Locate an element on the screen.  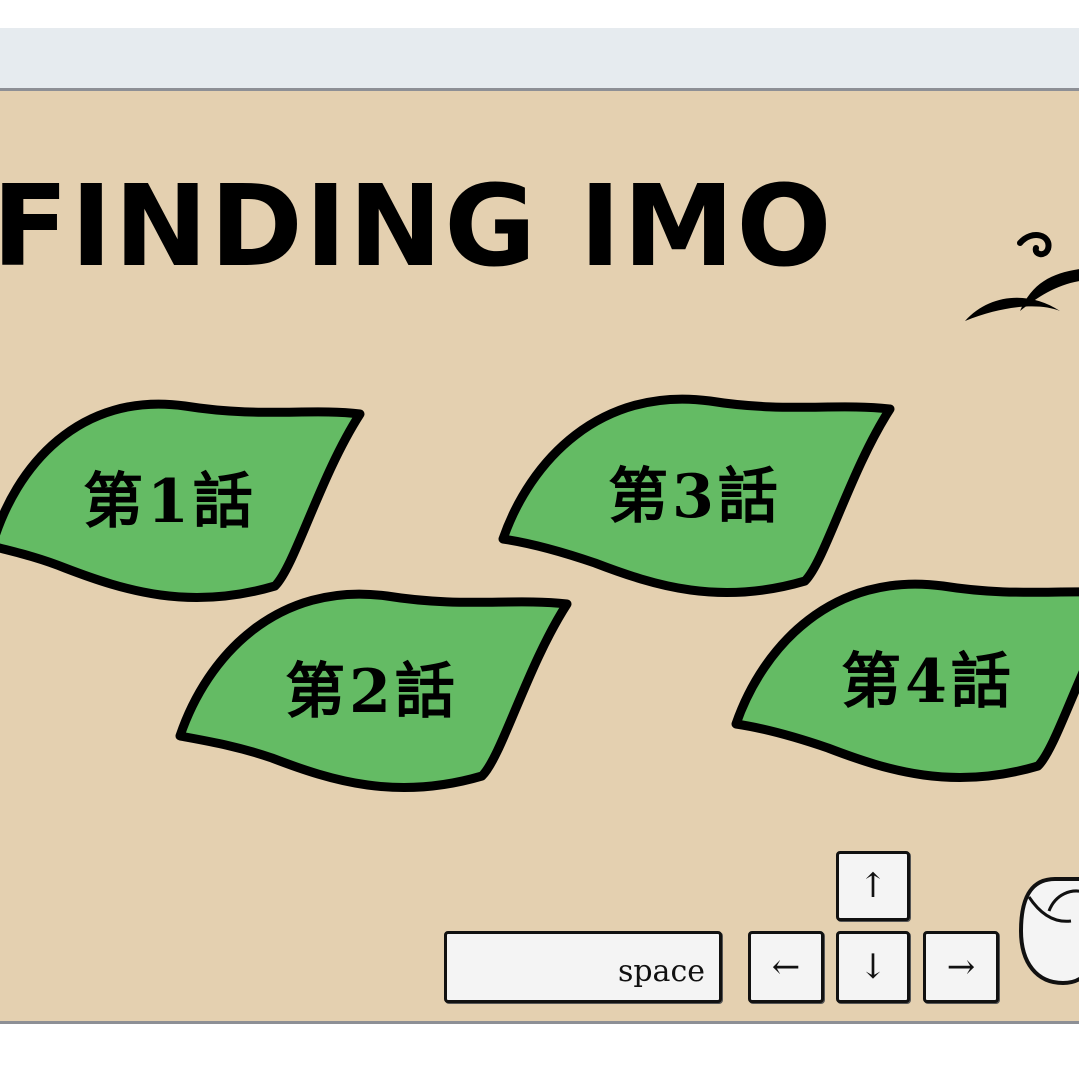
episode-1-label: 第1話 is located at coordinates (170, 501).